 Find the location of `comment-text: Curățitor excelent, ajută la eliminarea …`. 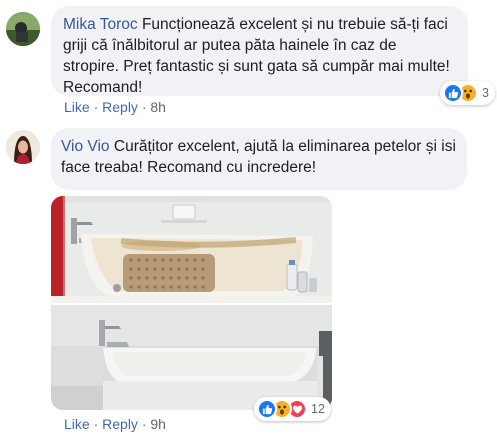

comment-text: Curățitor excelent, ajută la eliminarea … is located at coordinates (258, 157).